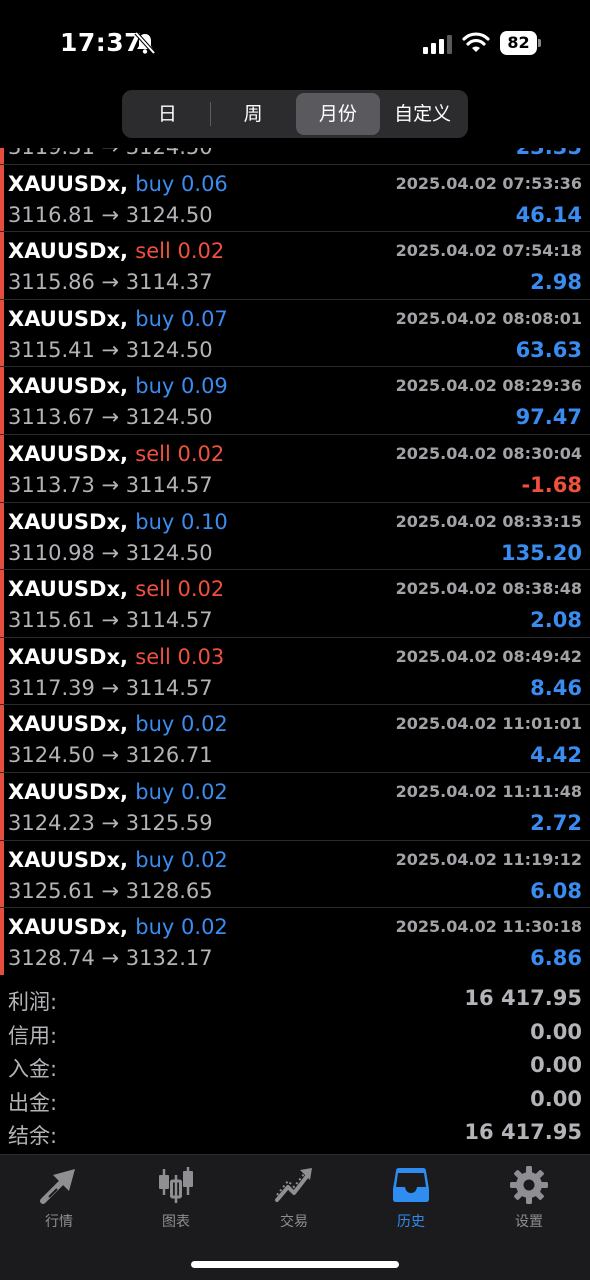  What do you see at coordinates (33, 1002) in the screenshot?
I see `summary-label: 利润:` at bounding box center [33, 1002].